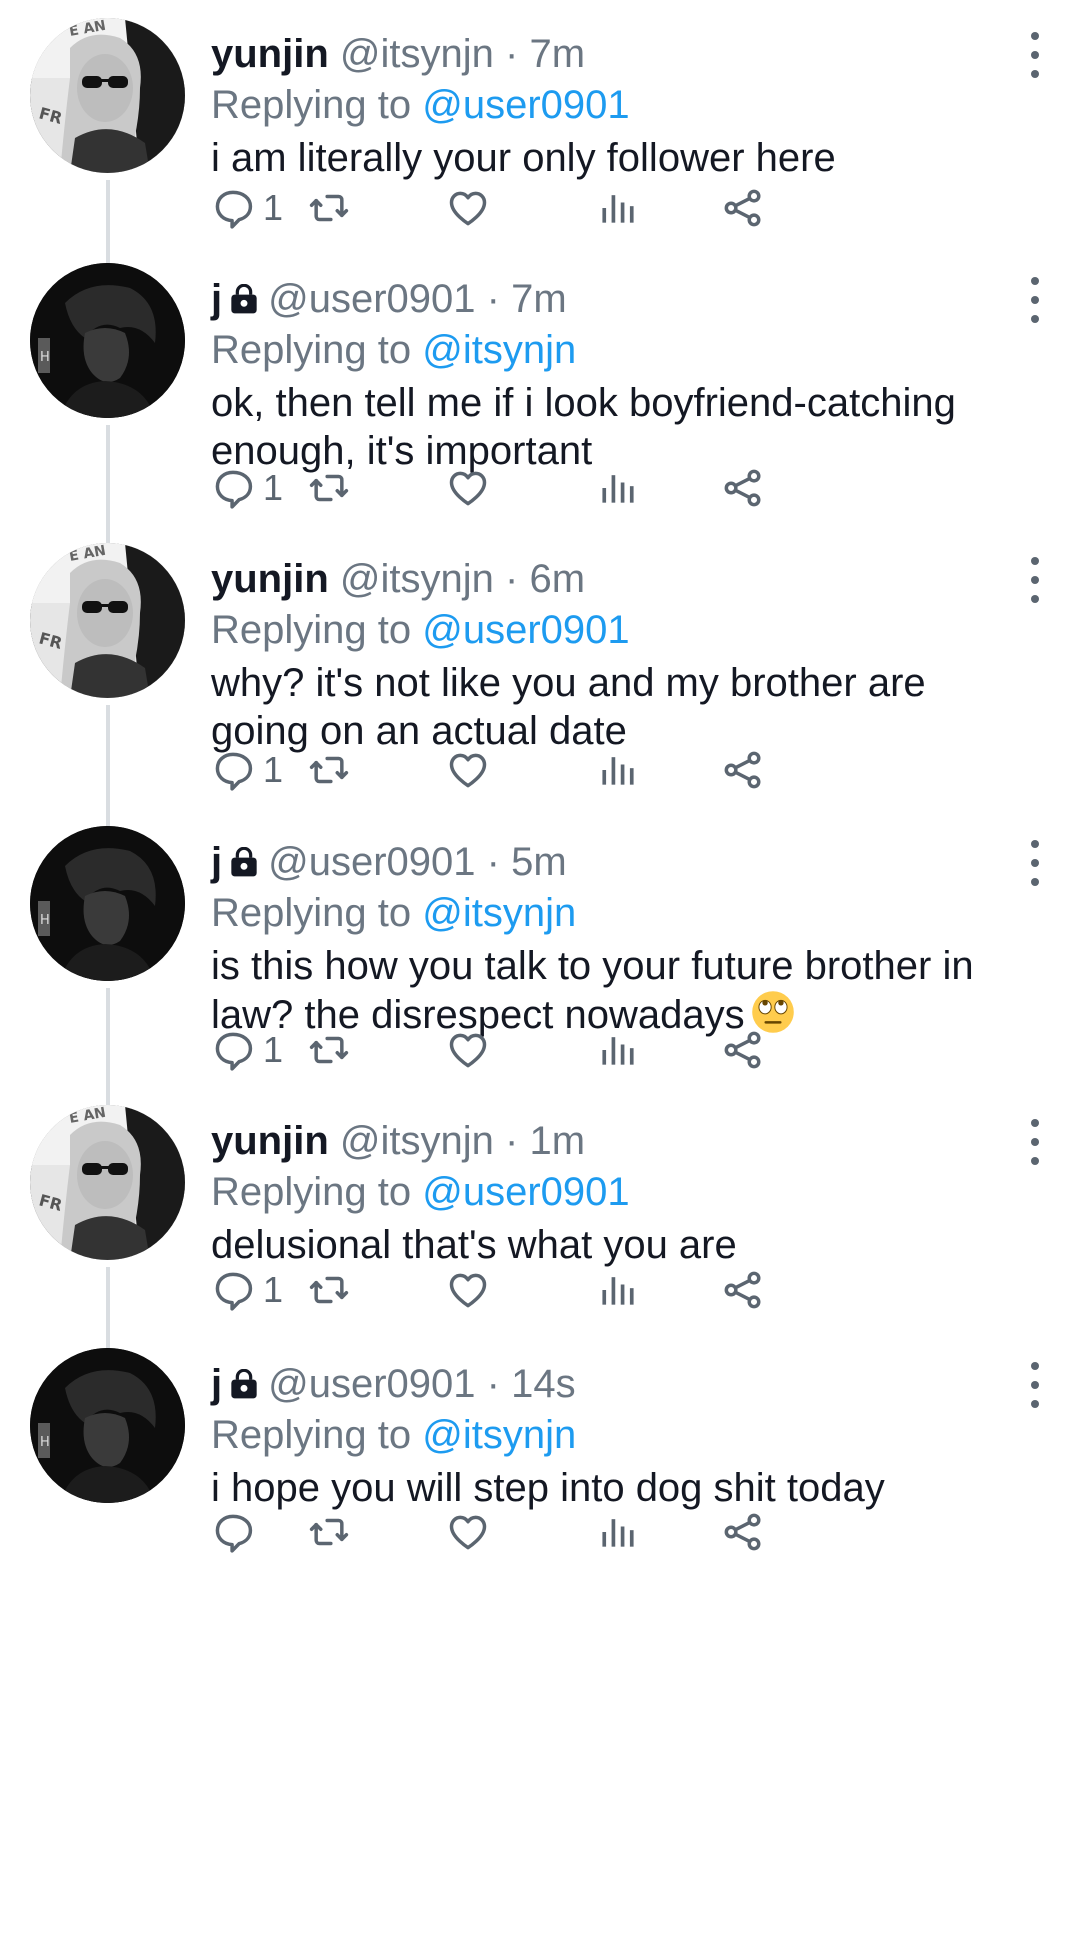 The width and height of the screenshot is (1080, 1954). What do you see at coordinates (311, 105) in the screenshot?
I see `replying-to-label: Replying to` at bounding box center [311, 105].